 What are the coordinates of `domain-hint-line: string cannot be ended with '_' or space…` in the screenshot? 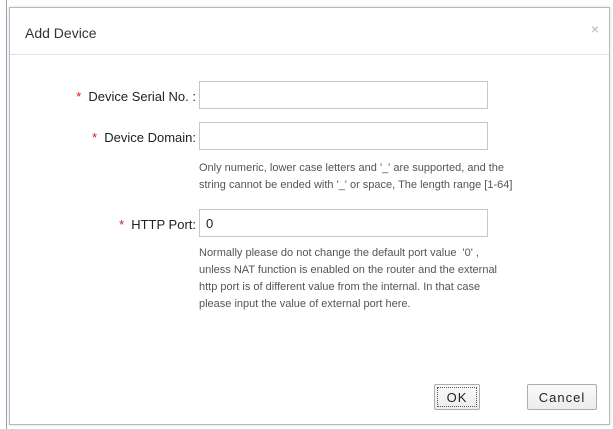 It's located at (356, 185).